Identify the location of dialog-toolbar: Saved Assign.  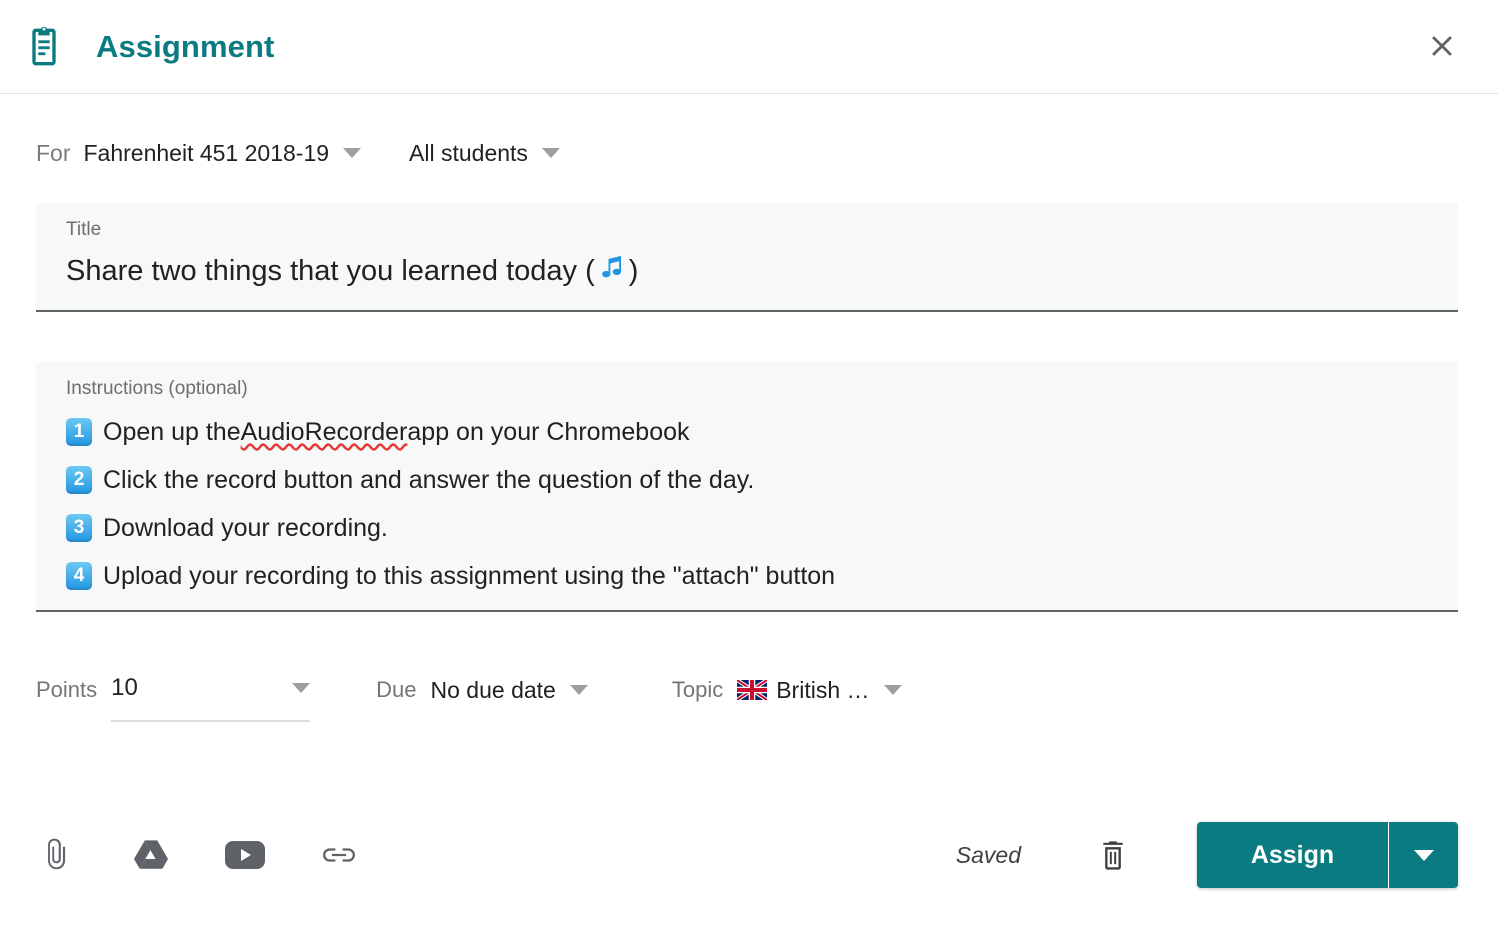
(749, 855).